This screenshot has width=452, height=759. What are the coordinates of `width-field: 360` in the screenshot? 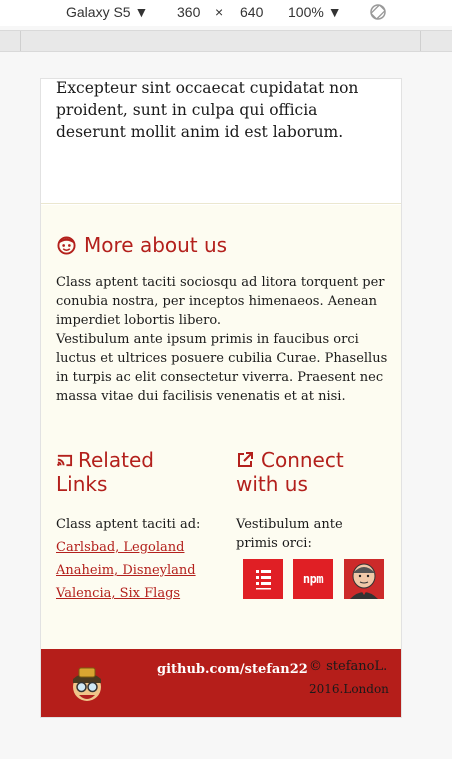 It's located at (188, 12).